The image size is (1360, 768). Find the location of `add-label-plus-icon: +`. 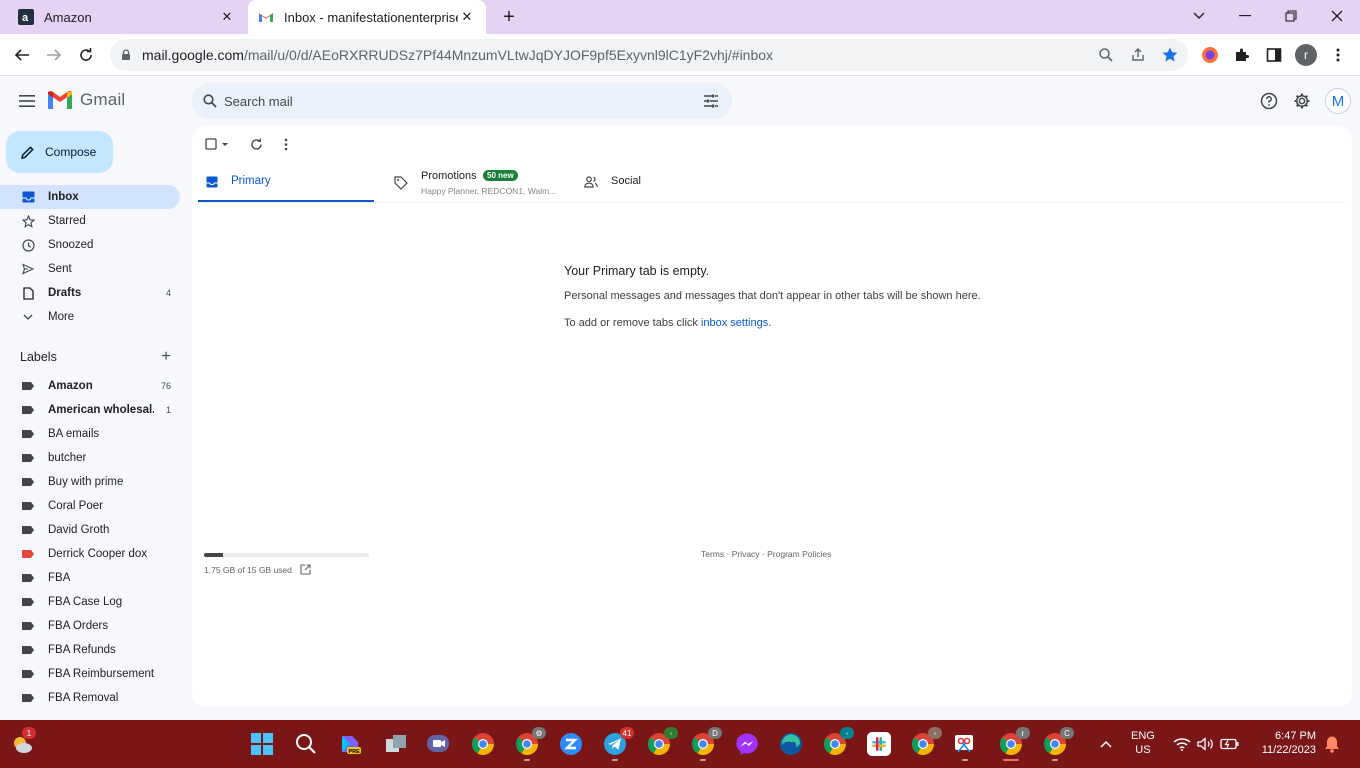

add-label-plus-icon: + is located at coordinates (166, 356).